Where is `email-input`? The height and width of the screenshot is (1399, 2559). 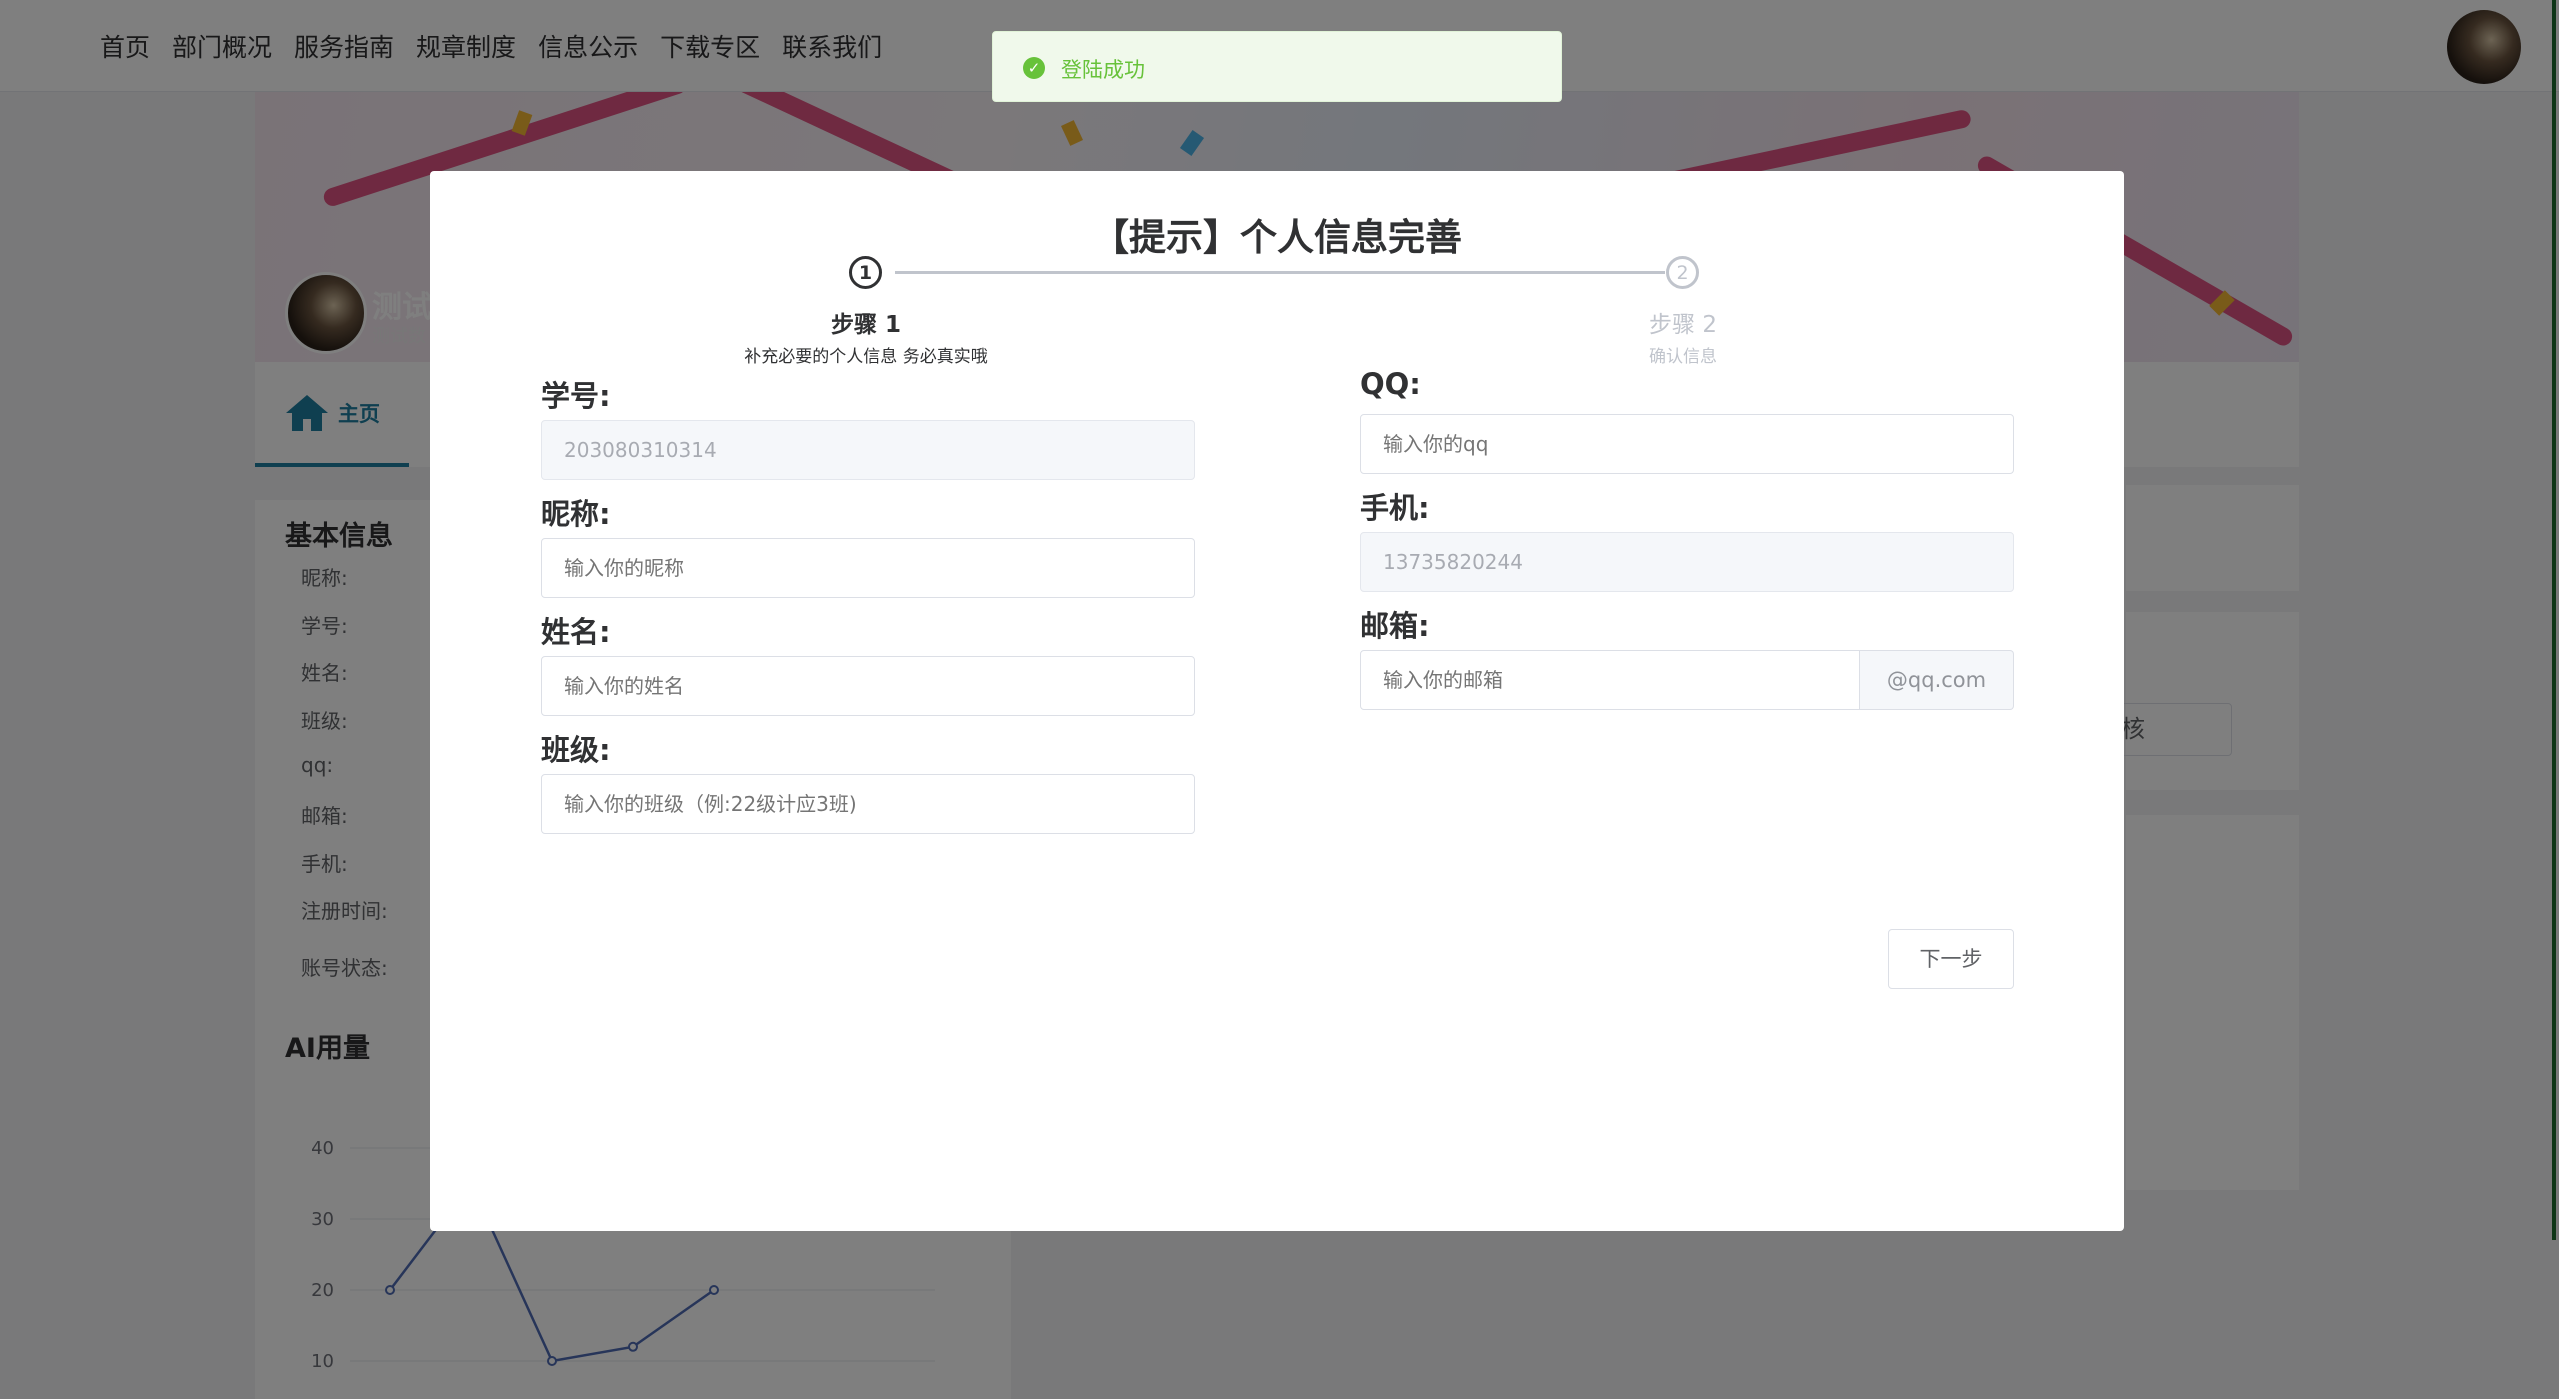
email-input is located at coordinates (1610, 680).